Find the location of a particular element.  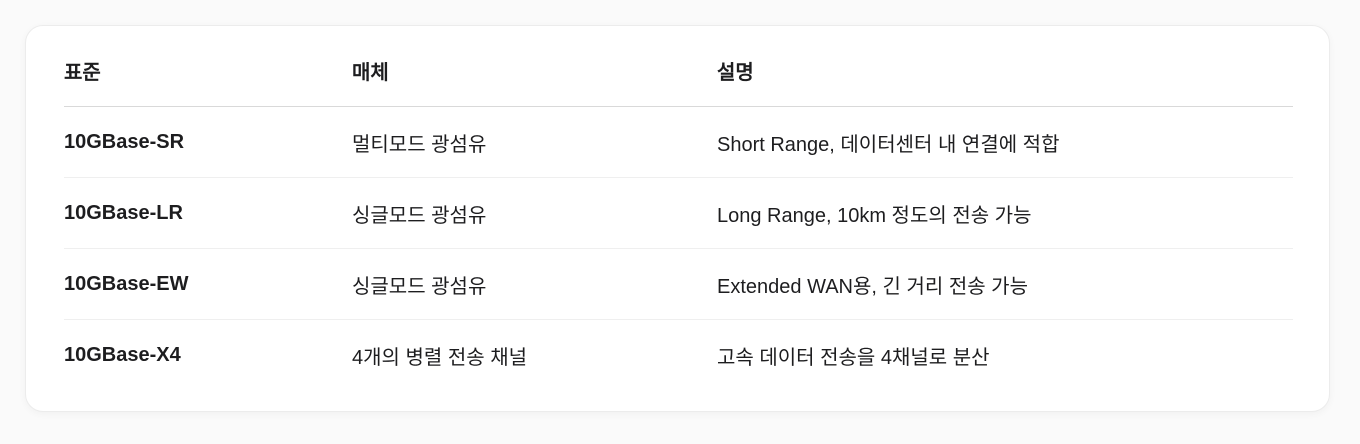

header-media: 매체 is located at coordinates (534, 70).